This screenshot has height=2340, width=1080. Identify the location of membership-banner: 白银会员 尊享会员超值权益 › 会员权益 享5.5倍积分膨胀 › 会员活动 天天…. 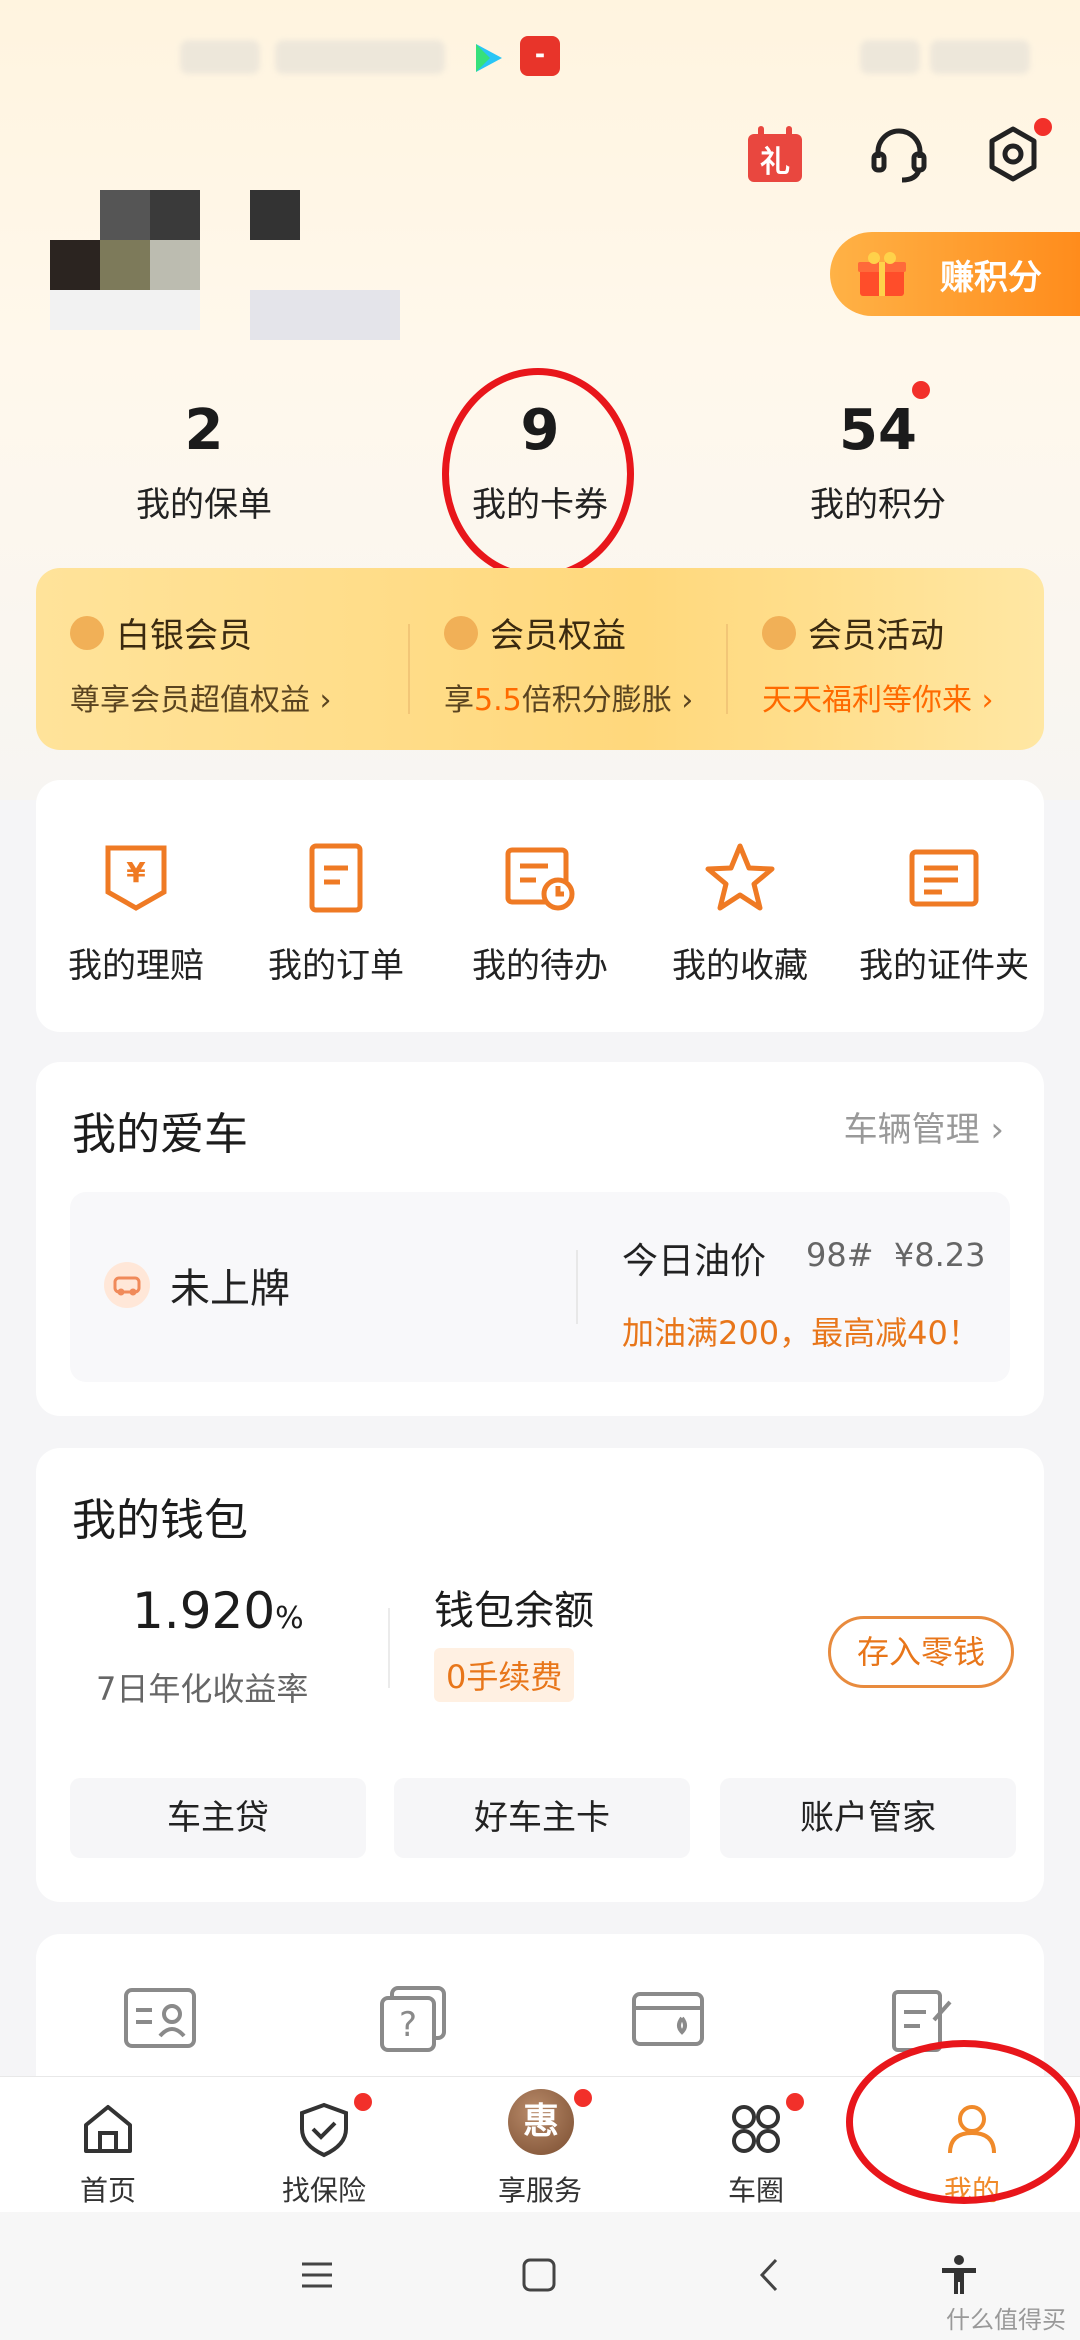
(540, 659).